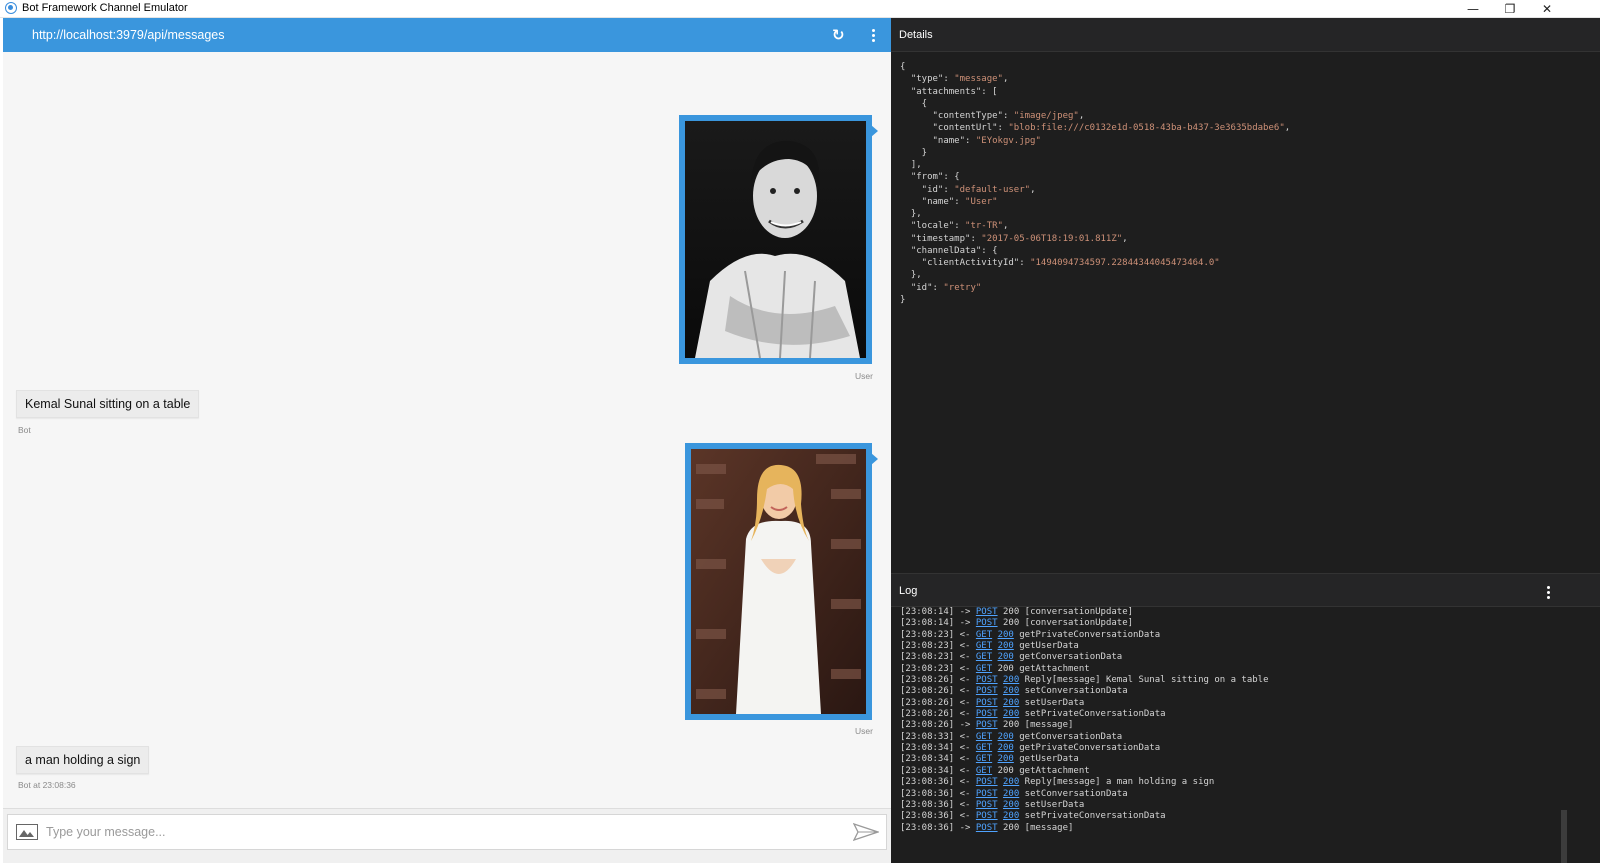 Image resolution: width=1600 pixels, height=863 pixels. Describe the element at coordinates (128, 35) in the screenshot. I see `endpoint-url: http://localhost:3979/api/messages` at that location.